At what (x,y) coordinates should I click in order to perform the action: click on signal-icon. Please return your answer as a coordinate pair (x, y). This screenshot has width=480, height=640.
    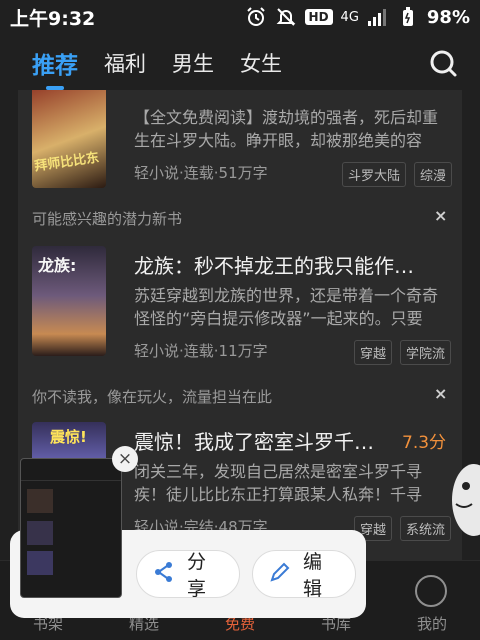
    Looking at the image, I should click on (378, 17).